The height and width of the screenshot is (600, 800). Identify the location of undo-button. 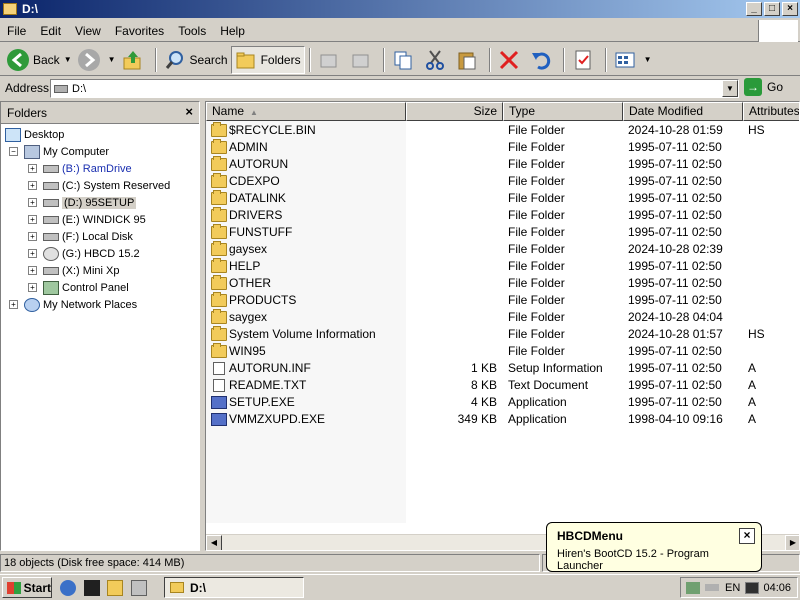
(543, 60).